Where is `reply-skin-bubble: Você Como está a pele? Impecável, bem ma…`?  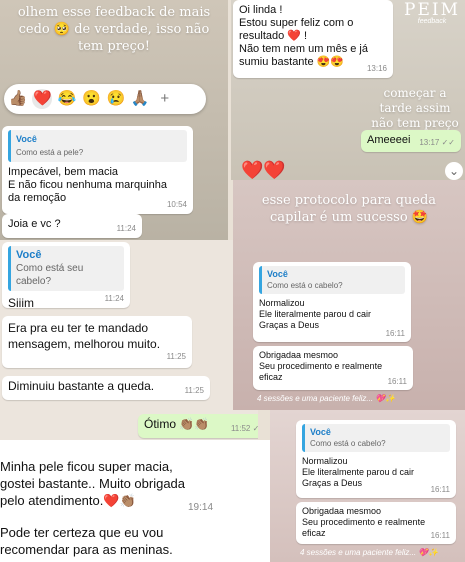
reply-skin-bubble: Você Como está a pele? Impecável, bem ma… is located at coordinates (97, 170).